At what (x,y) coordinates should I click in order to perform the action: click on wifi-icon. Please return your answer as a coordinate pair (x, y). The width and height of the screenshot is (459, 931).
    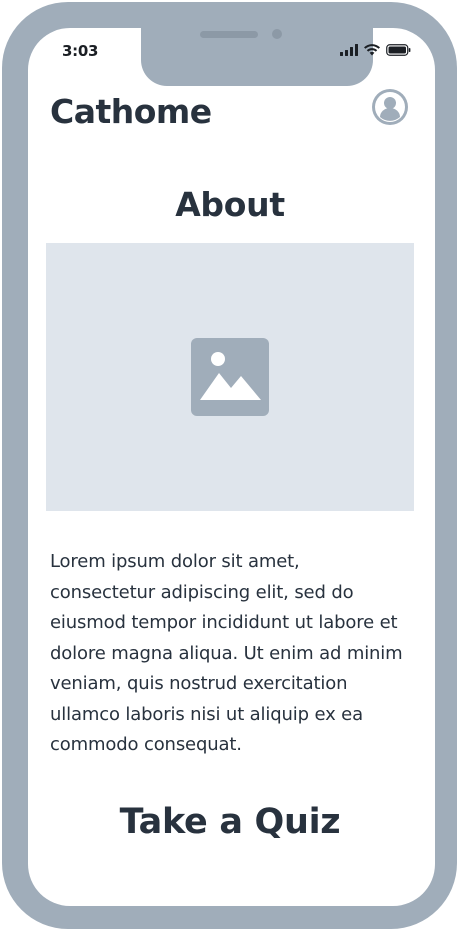
    Looking at the image, I should click on (372, 50).